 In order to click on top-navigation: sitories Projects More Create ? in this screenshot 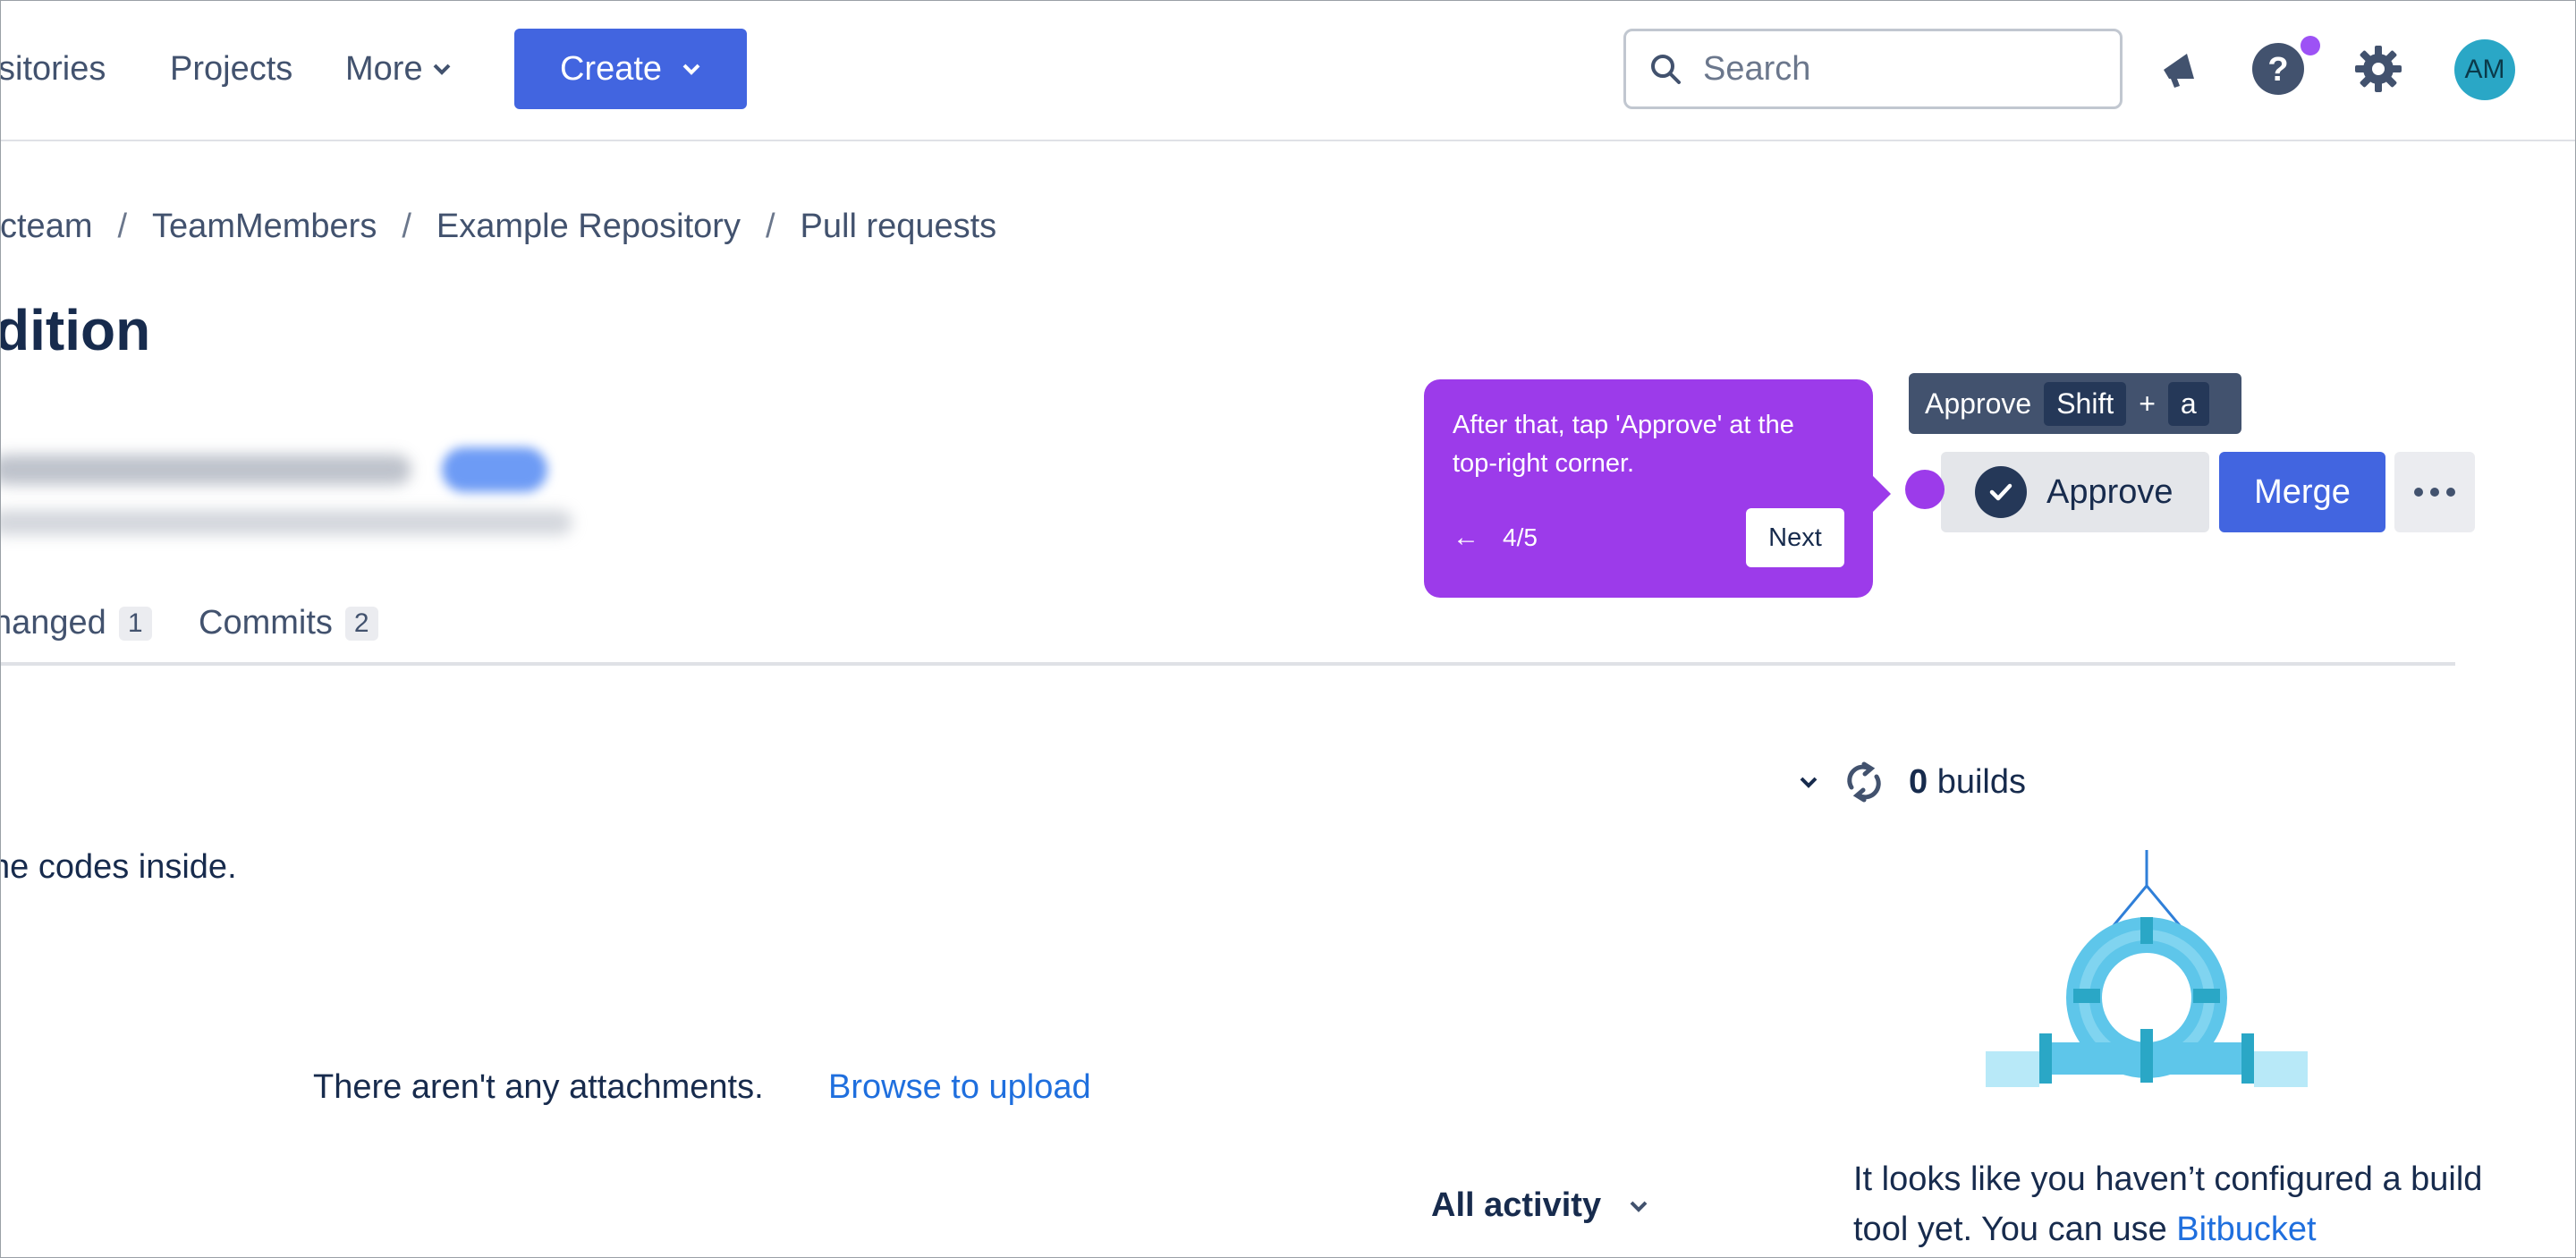, I will do `click(1288, 70)`.